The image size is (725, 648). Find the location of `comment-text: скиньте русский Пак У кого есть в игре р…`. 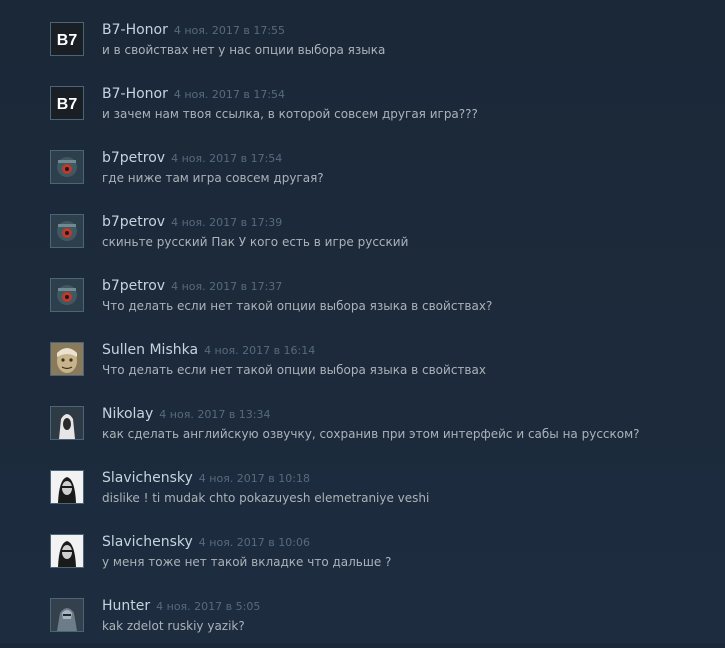

comment-text: скиньте русский Пак У кого есть в игре р… is located at coordinates (255, 242).